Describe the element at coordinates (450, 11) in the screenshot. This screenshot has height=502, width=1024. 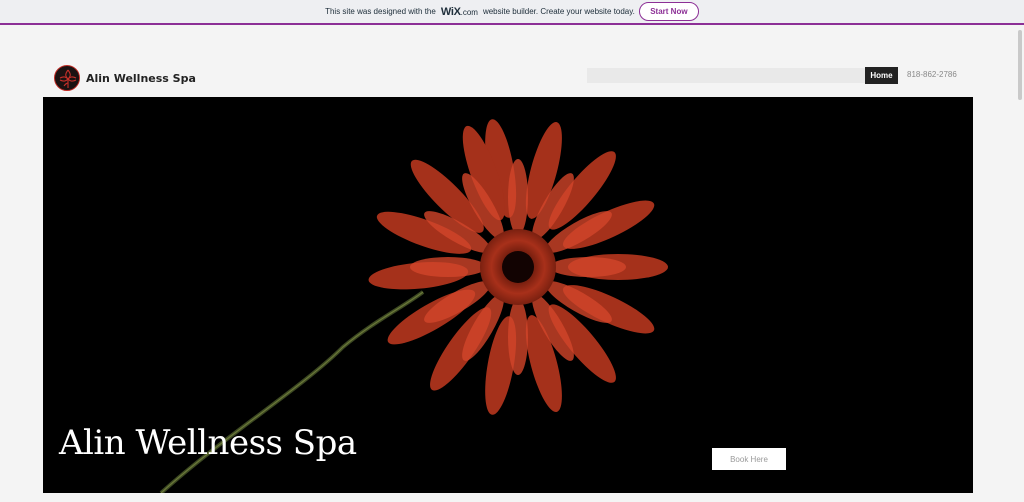
I see `wix-brand: WiX` at that location.